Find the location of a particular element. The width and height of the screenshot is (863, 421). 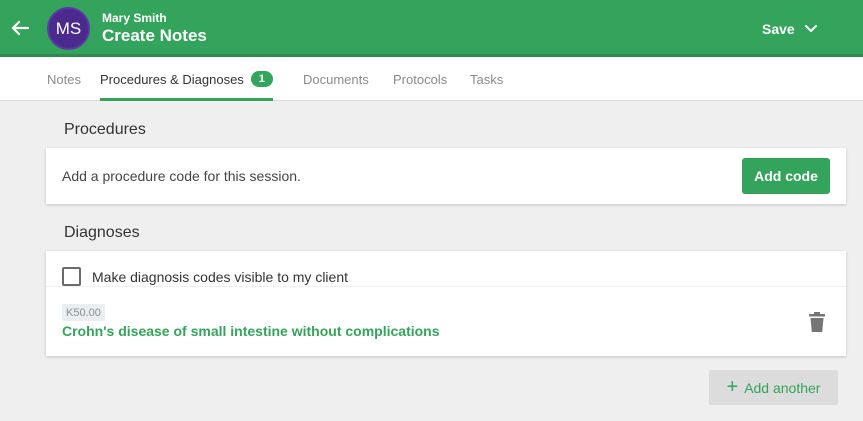

tab-label: Documents is located at coordinates (336, 79).